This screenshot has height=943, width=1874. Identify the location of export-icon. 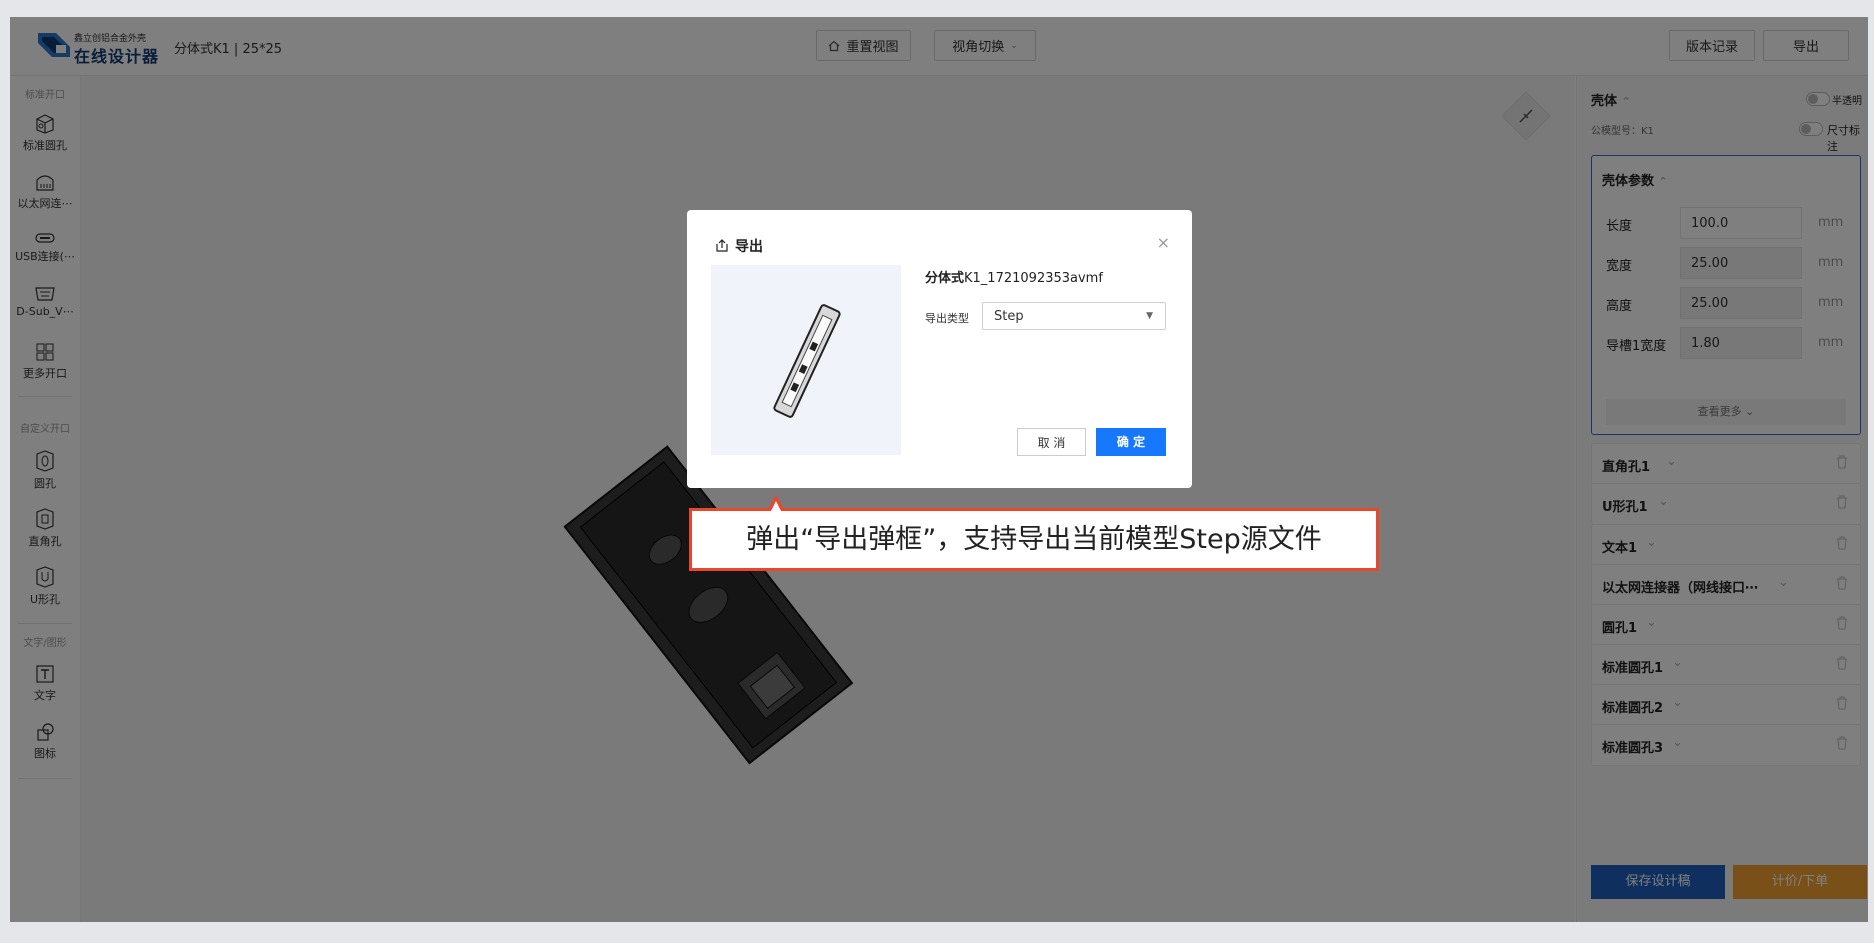
(722, 245).